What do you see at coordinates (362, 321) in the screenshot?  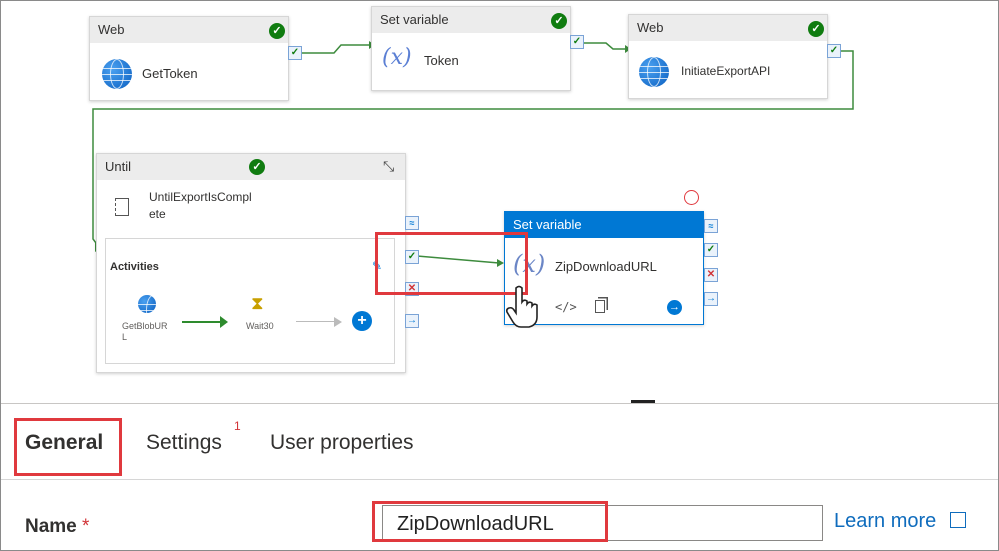 I see `add-activity-plus-icon: +` at bounding box center [362, 321].